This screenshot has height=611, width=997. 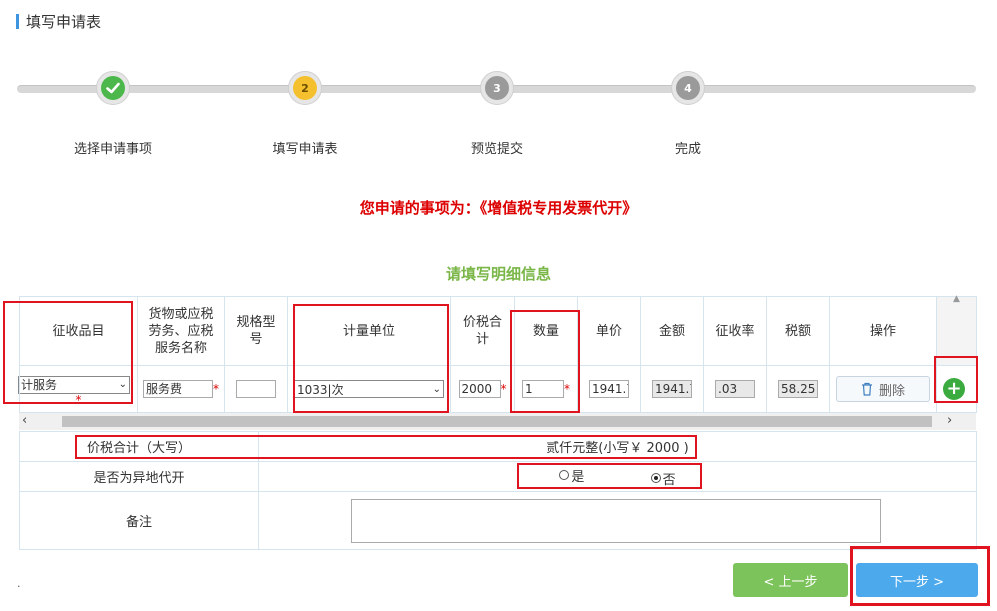 I want to click on page-title: 填写申请表, so click(x=64, y=22).